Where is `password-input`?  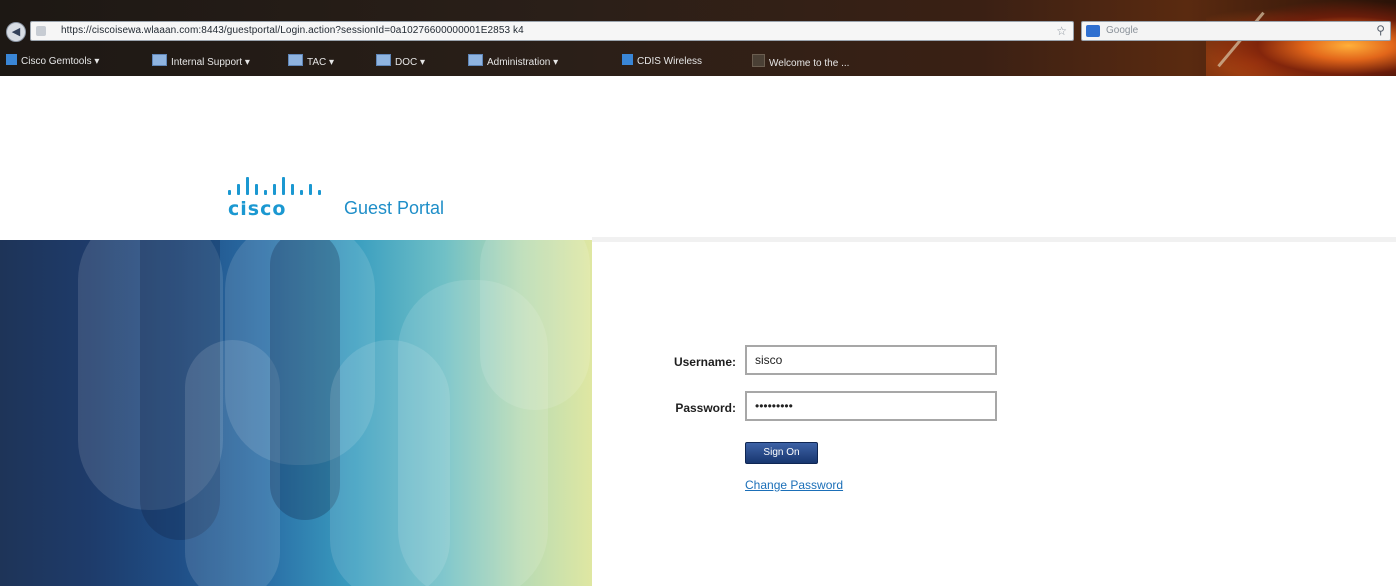
password-input is located at coordinates (871, 406).